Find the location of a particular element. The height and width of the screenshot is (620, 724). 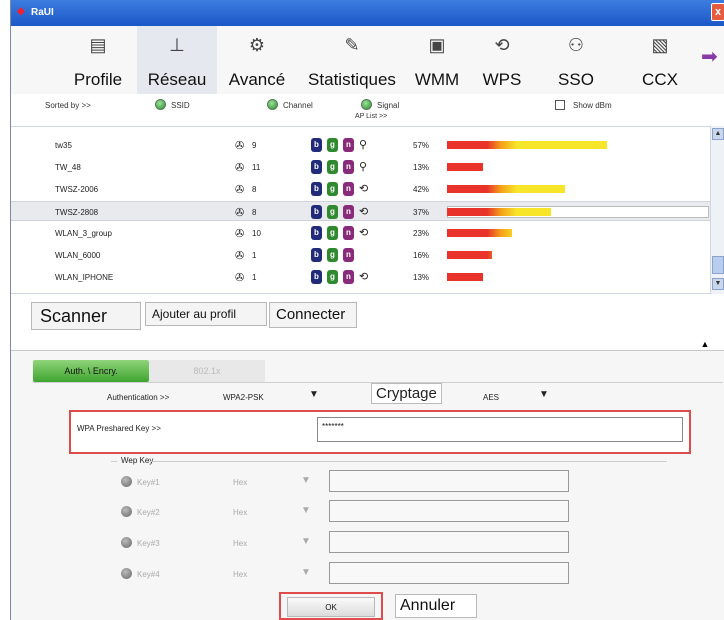

show-dbm-checkbox is located at coordinates (560, 105).